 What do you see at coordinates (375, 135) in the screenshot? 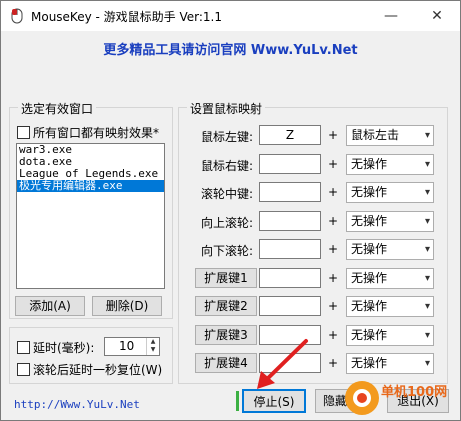
I see `action-select-value: 鼠标左击` at bounding box center [375, 135].